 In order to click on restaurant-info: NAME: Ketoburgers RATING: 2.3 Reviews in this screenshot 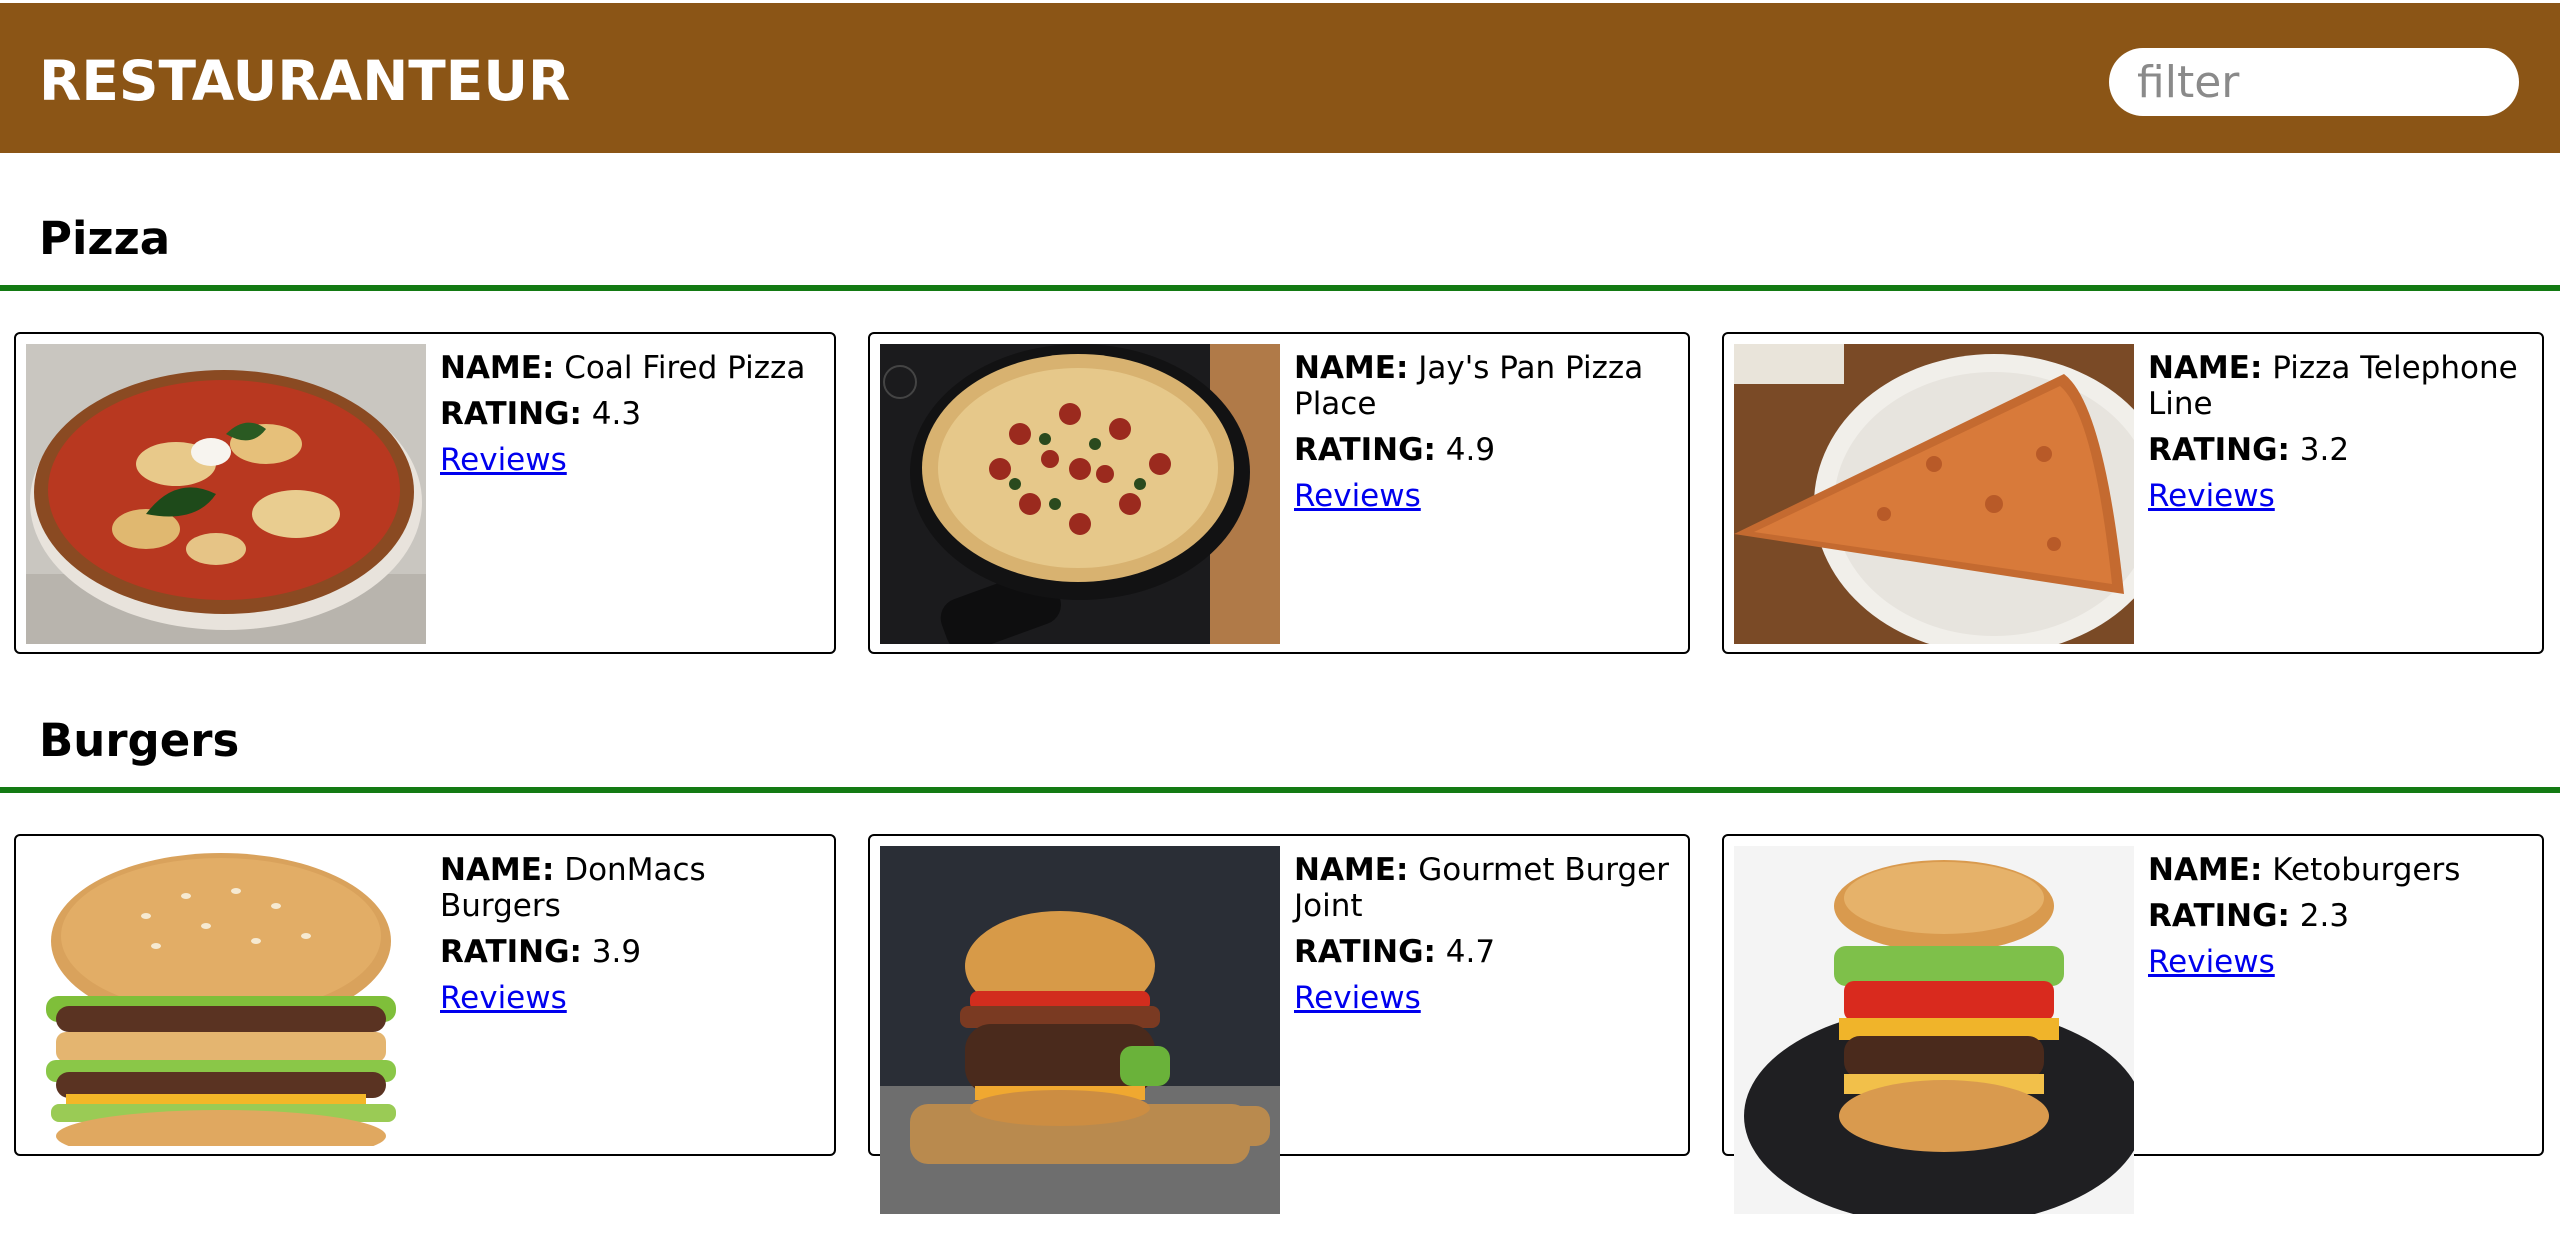, I will do `click(2338, 921)`.